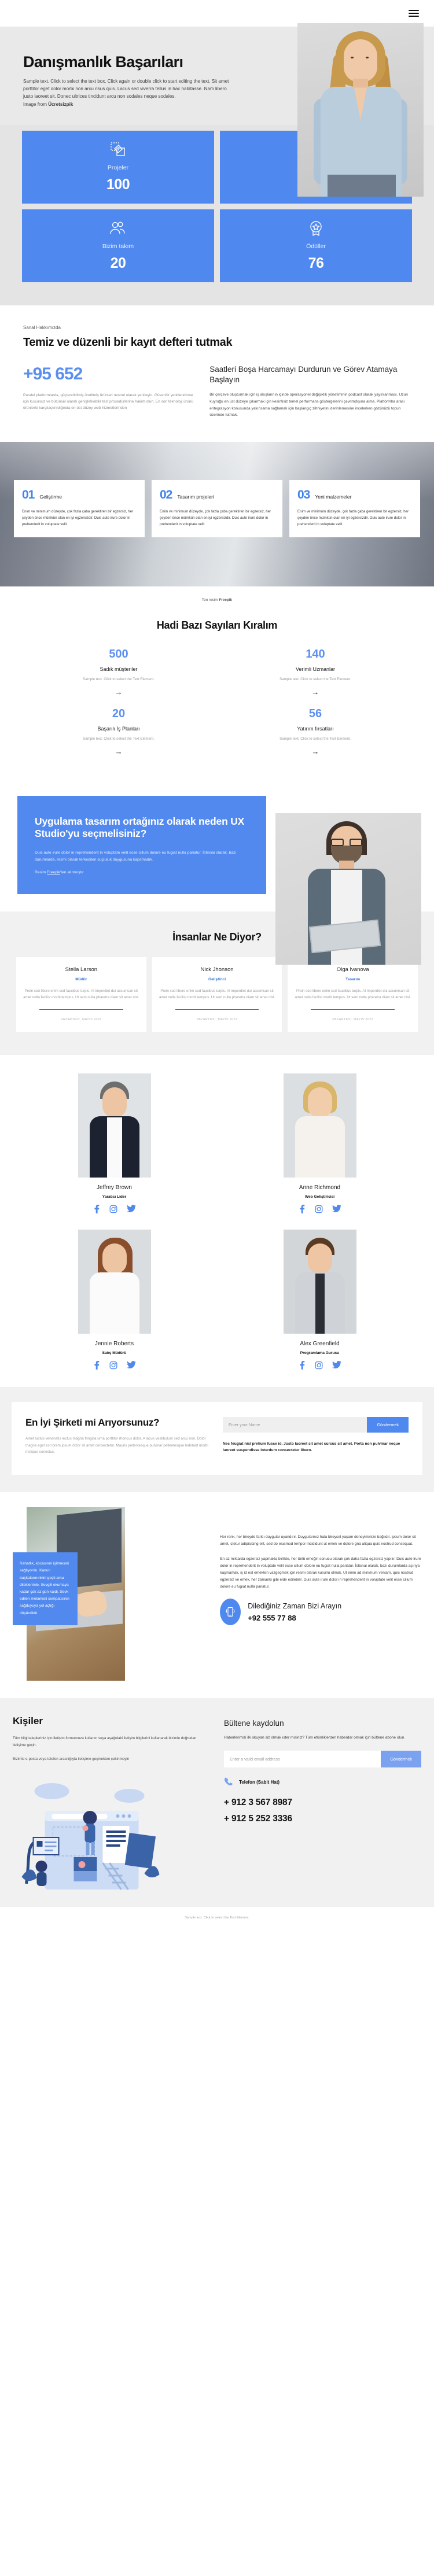  What do you see at coordinates (360, 110) in the screenshot?
I see `hero-photo` at bounding box center [360, 110].